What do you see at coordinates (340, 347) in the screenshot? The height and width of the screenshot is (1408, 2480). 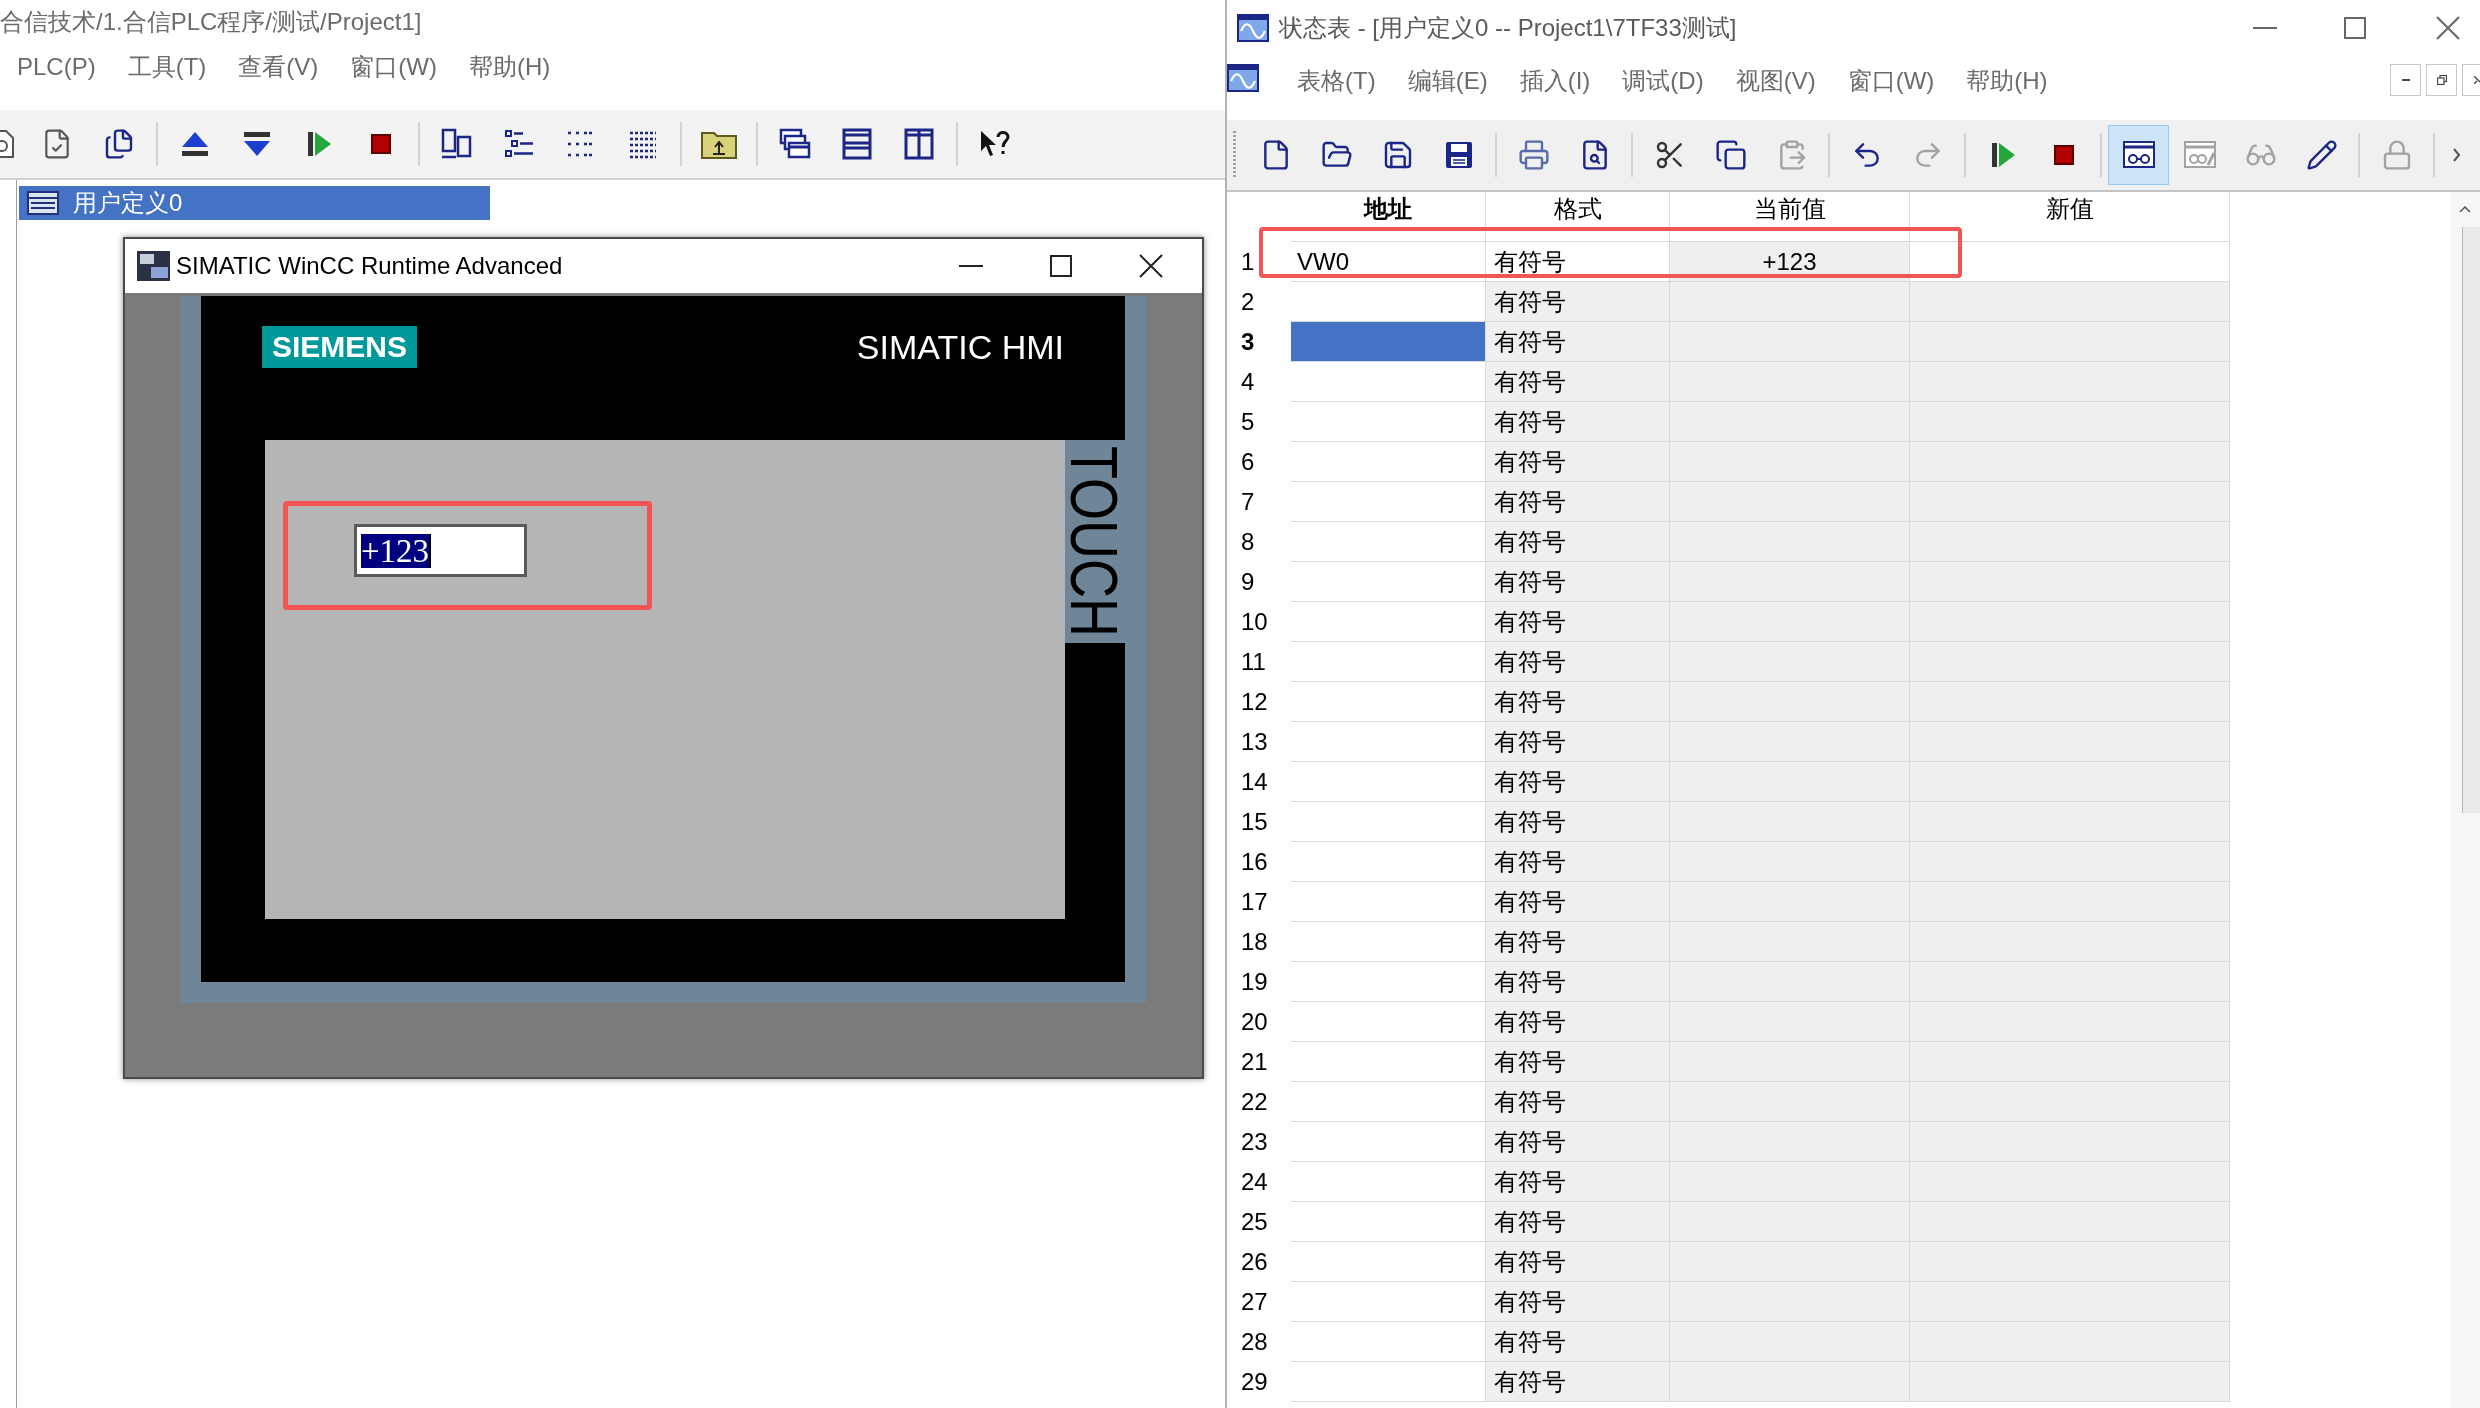 I see `brand-logo: SIEMENS` at bounding box center [340, 347].